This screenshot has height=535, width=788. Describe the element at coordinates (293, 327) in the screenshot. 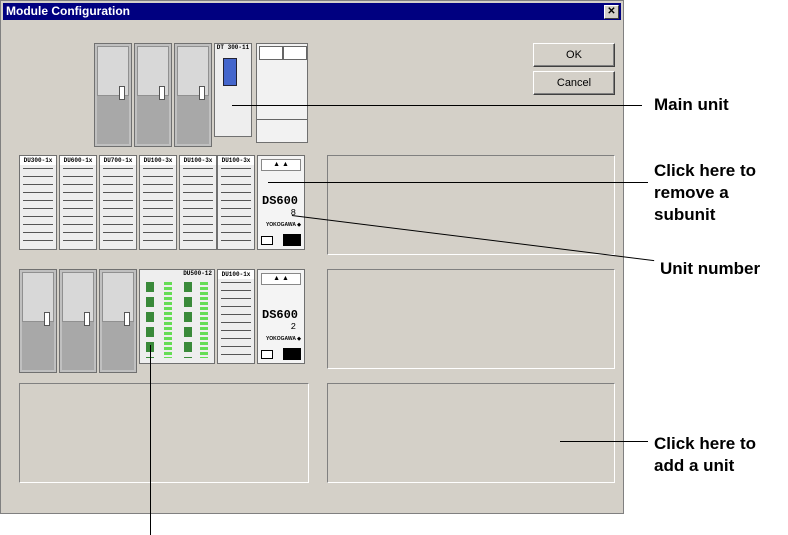

I see `unit-number: 2` at that location.